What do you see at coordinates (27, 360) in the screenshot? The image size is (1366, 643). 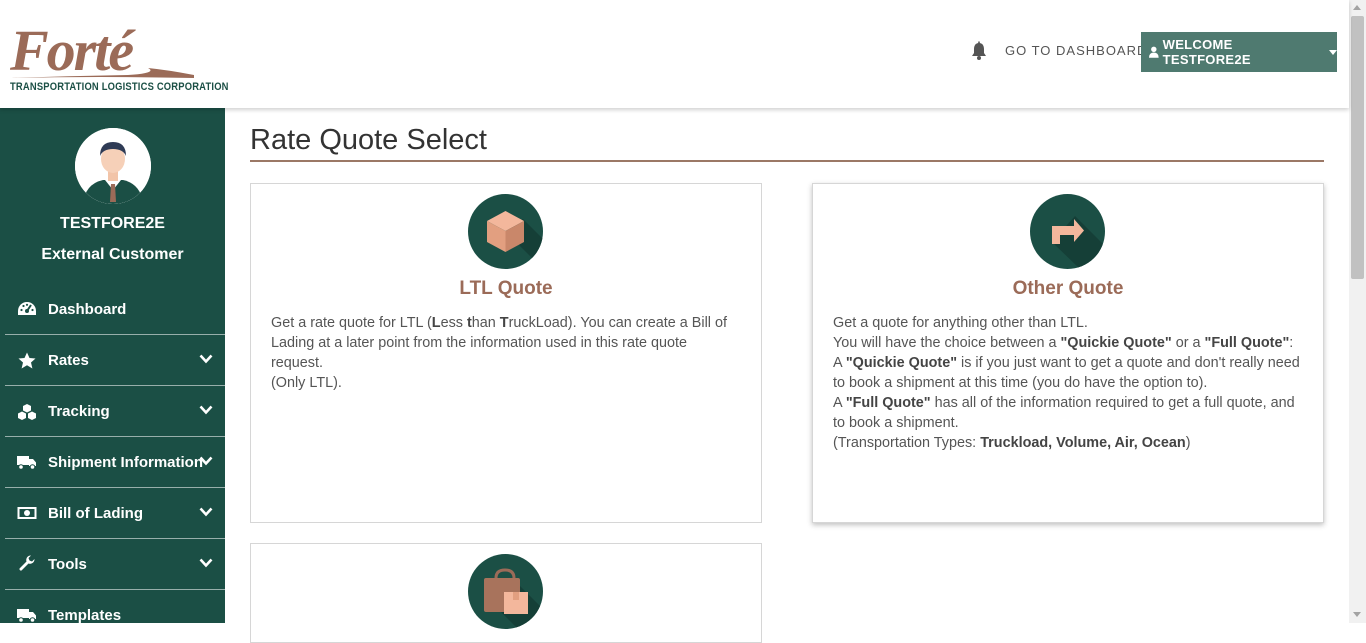 I see `star-icon` at bounding box center [27, 360].